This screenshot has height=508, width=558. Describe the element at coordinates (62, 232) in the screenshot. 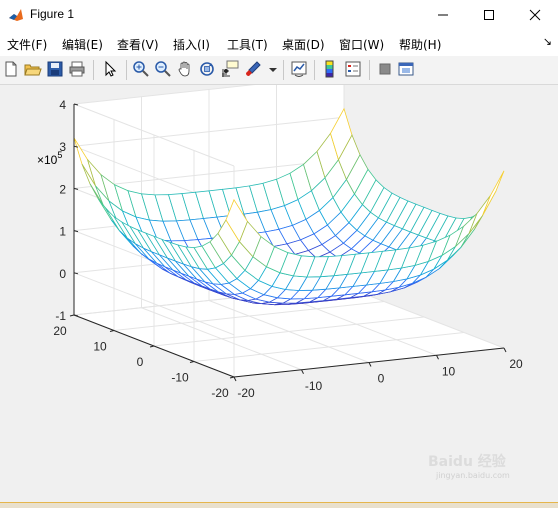

I see `z-tick-label: 1` at that location.